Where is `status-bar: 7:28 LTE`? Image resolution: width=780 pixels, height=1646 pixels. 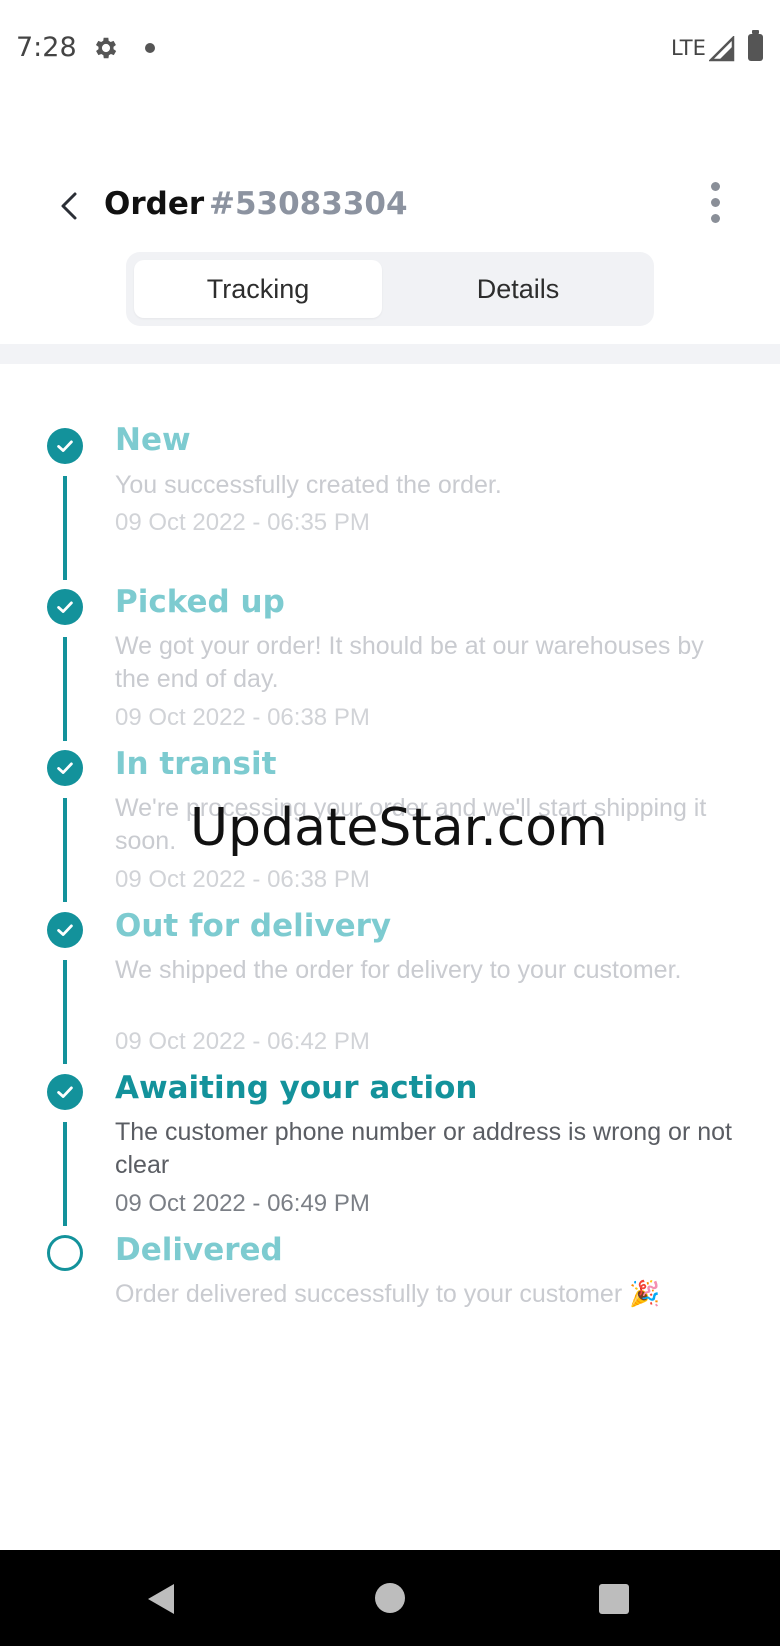
status-bar: 7:28 LTE is located at coordinates (390, 48).